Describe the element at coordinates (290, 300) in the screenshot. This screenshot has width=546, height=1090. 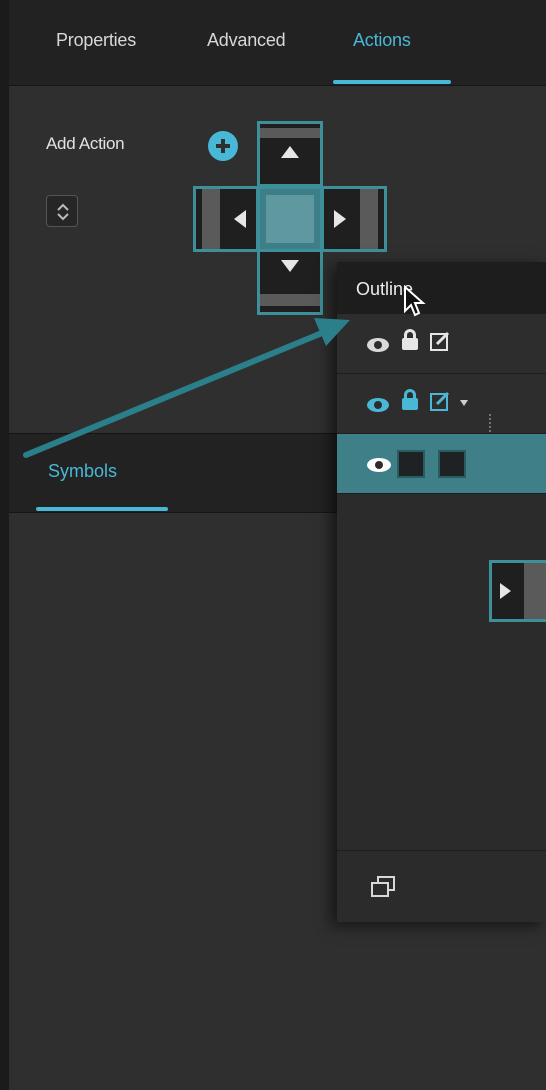
I see `down-bar` at that location.